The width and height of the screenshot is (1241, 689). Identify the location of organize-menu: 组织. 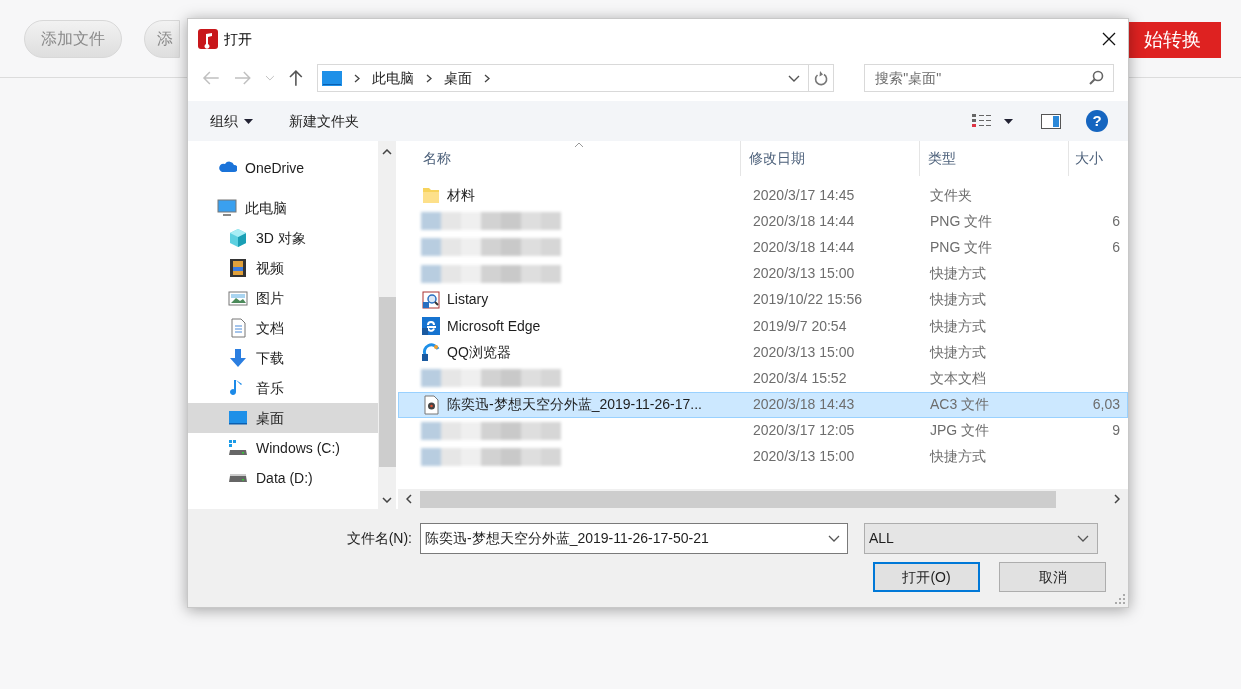
(231, 121).